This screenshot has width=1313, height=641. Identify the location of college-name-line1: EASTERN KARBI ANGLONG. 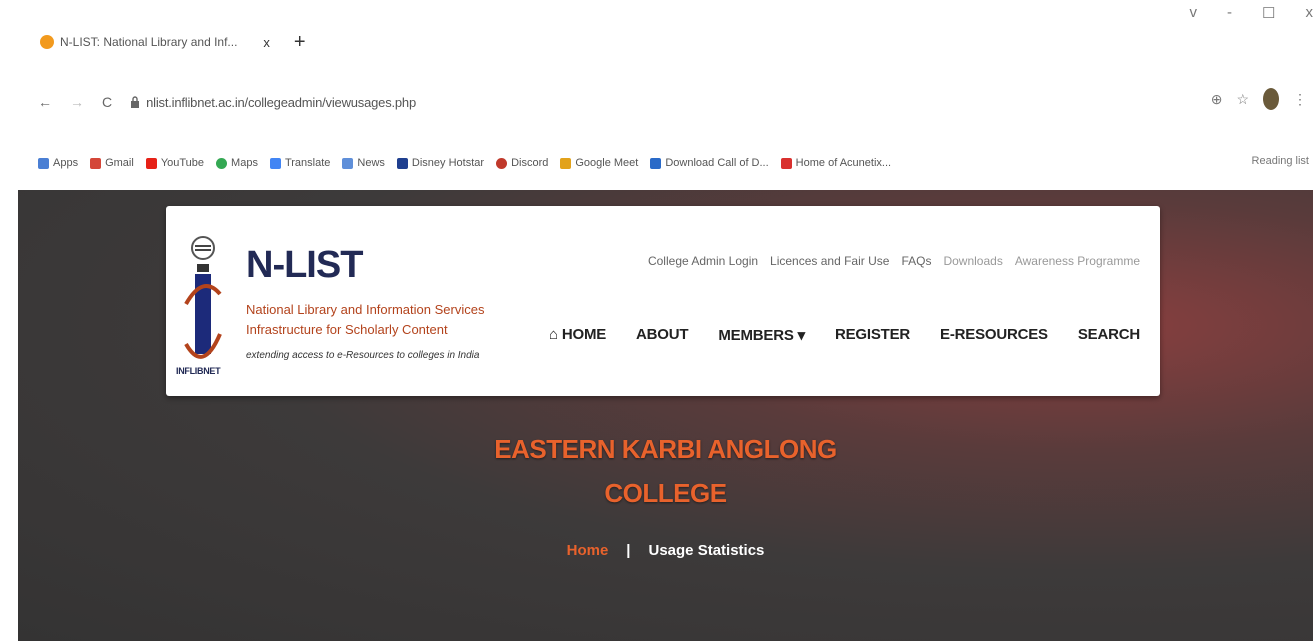
(665, 449).